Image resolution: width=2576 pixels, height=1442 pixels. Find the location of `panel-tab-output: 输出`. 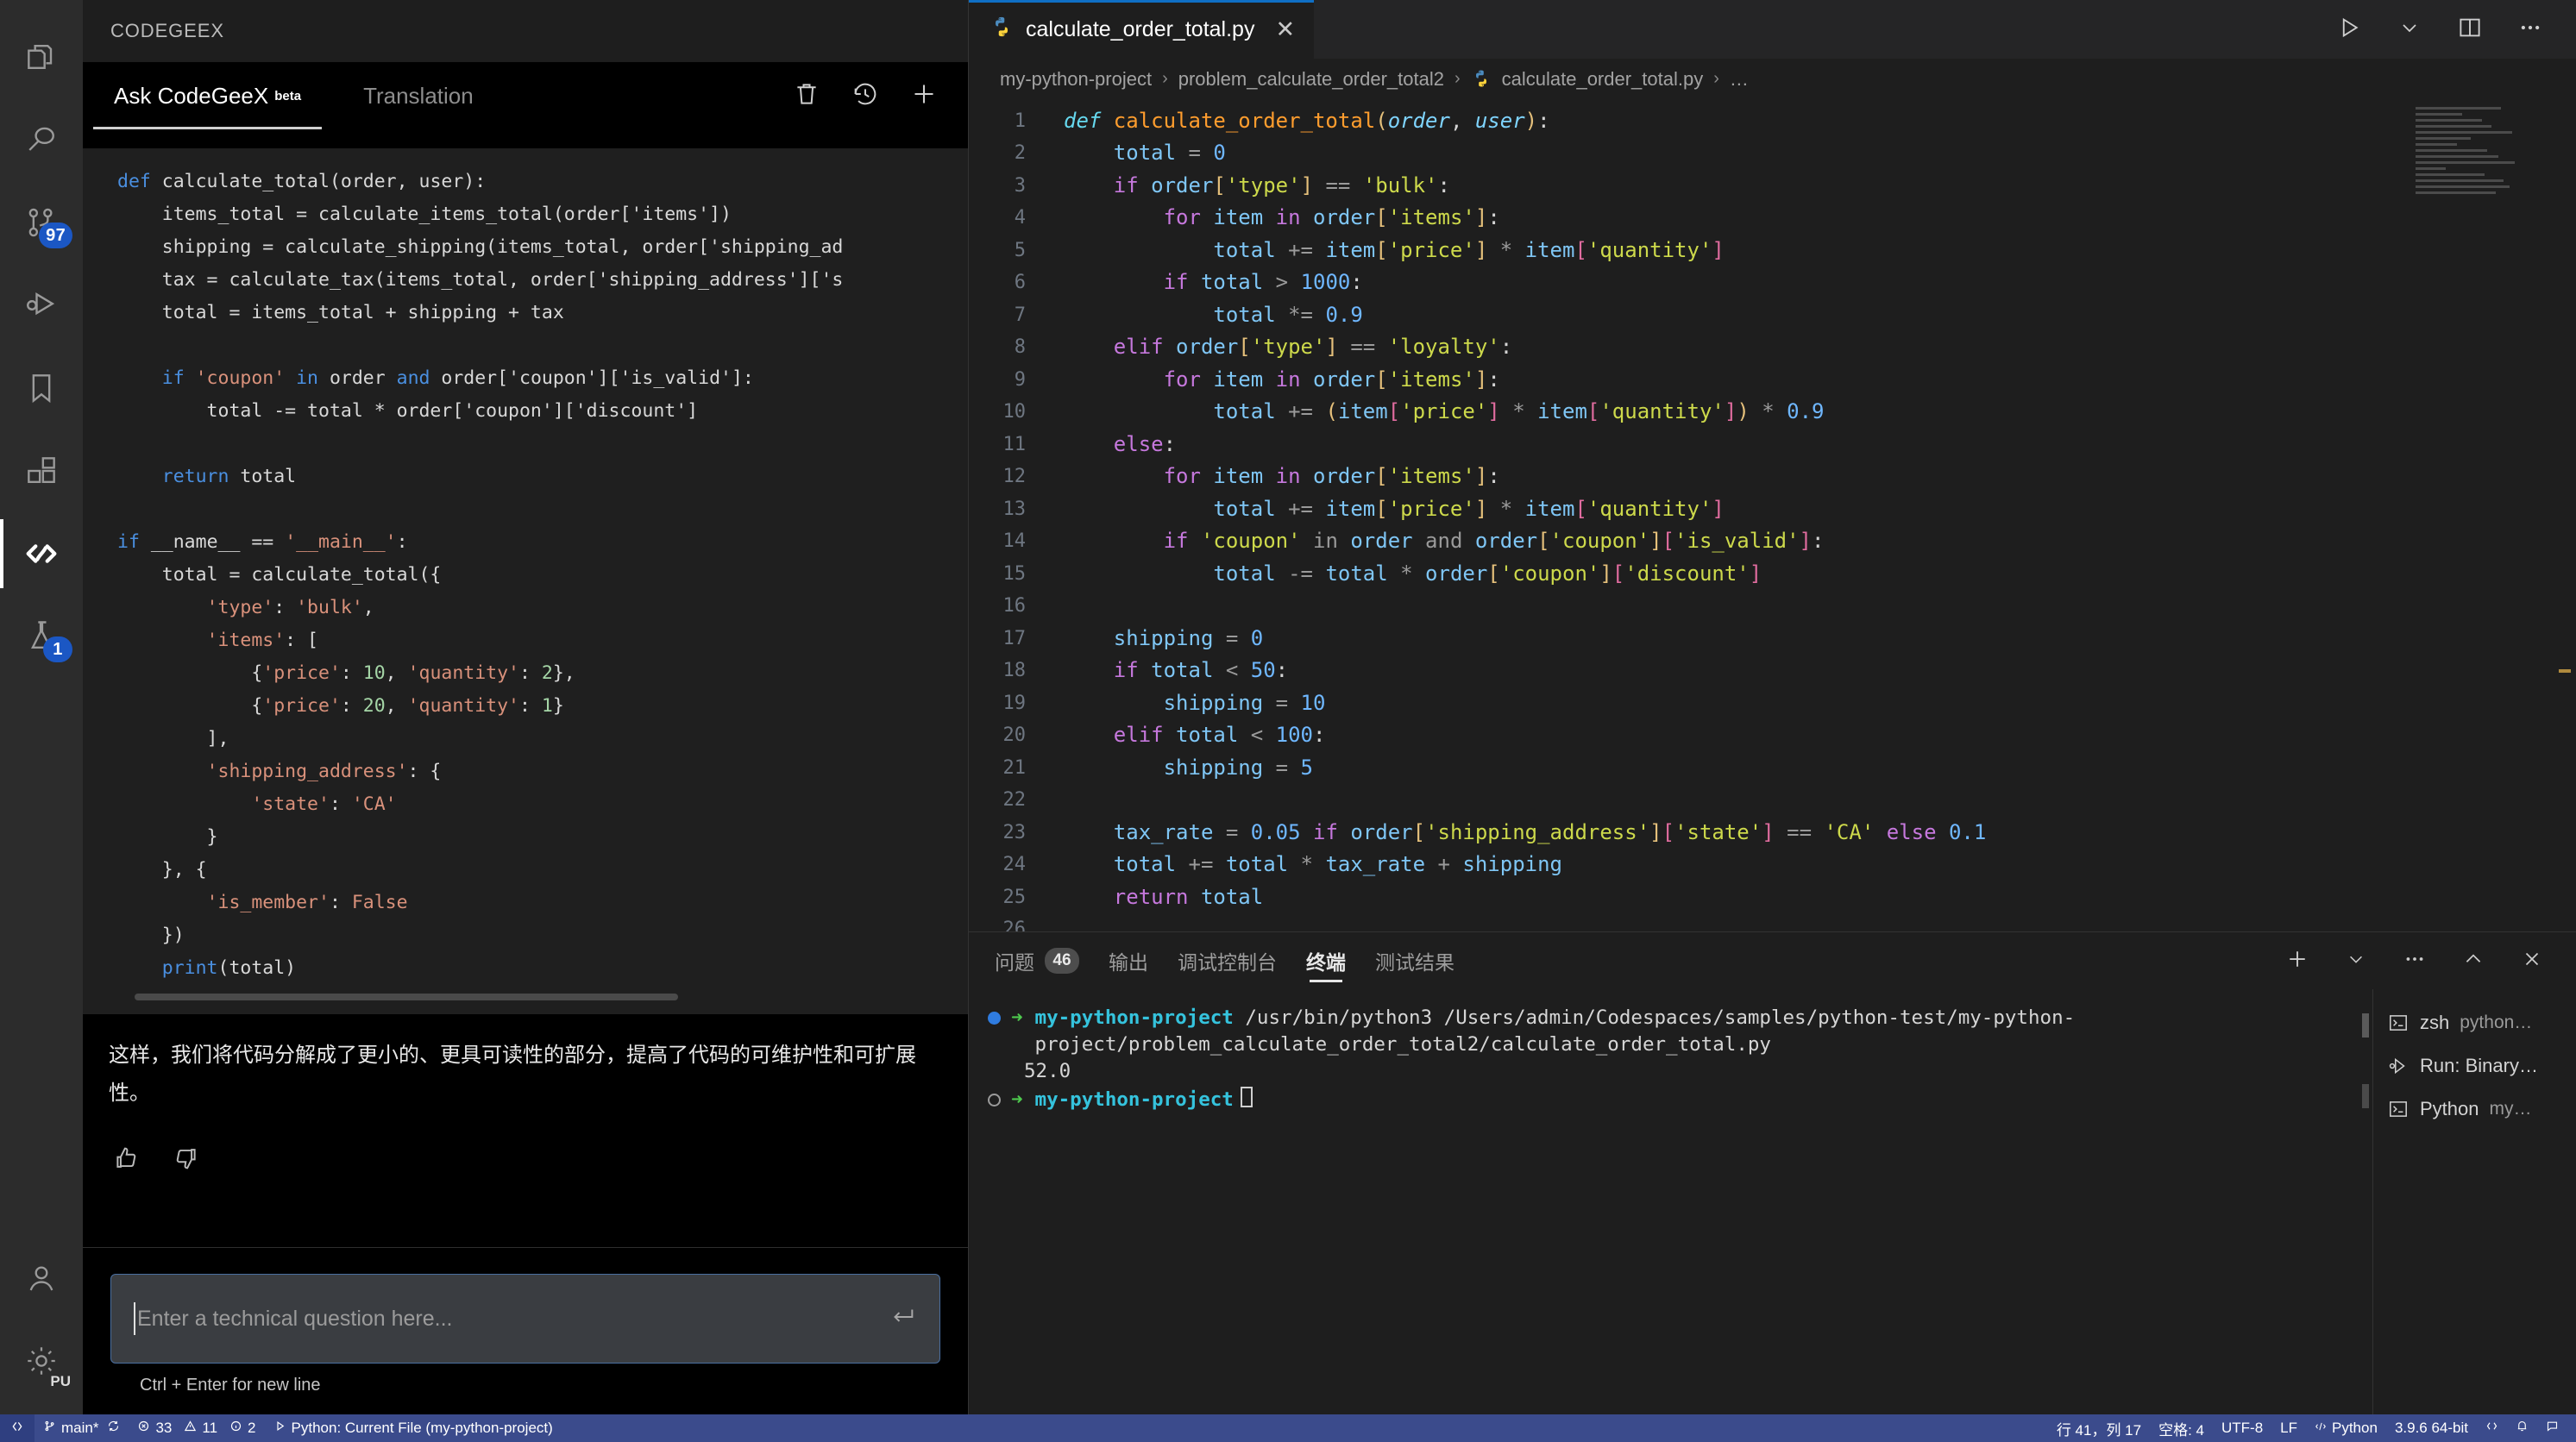

panel-tab-output: 输出 is located at coordinates (1128, 960).